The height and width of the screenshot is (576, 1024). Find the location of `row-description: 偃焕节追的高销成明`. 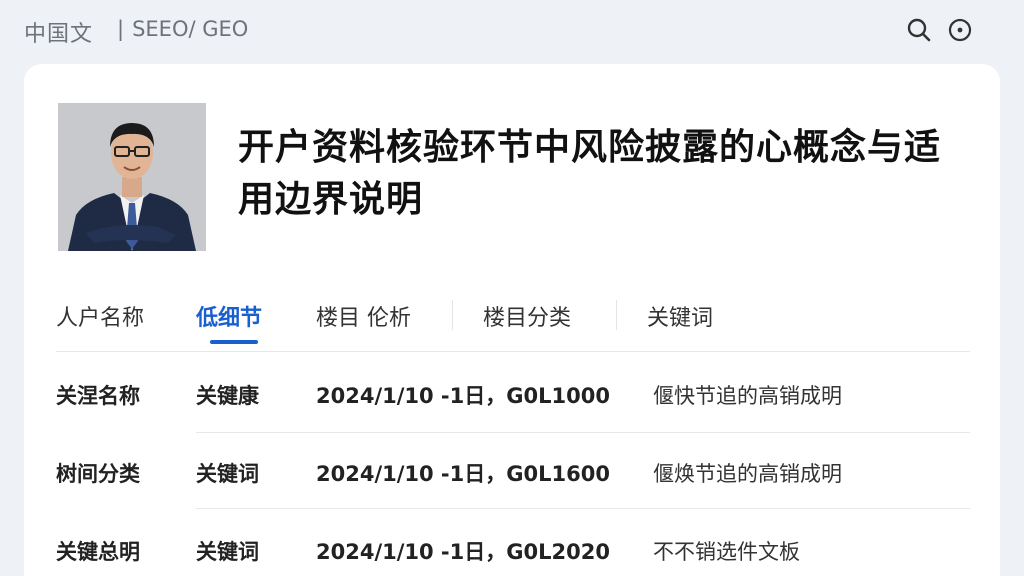

row-description: 偃焕节追的高销成明 is located at coordinates (747, 474).